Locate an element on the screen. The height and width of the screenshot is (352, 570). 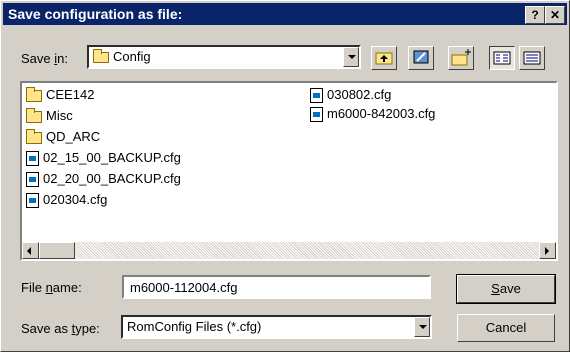
save-in-combo: Config is located at coordinates (224, 57).